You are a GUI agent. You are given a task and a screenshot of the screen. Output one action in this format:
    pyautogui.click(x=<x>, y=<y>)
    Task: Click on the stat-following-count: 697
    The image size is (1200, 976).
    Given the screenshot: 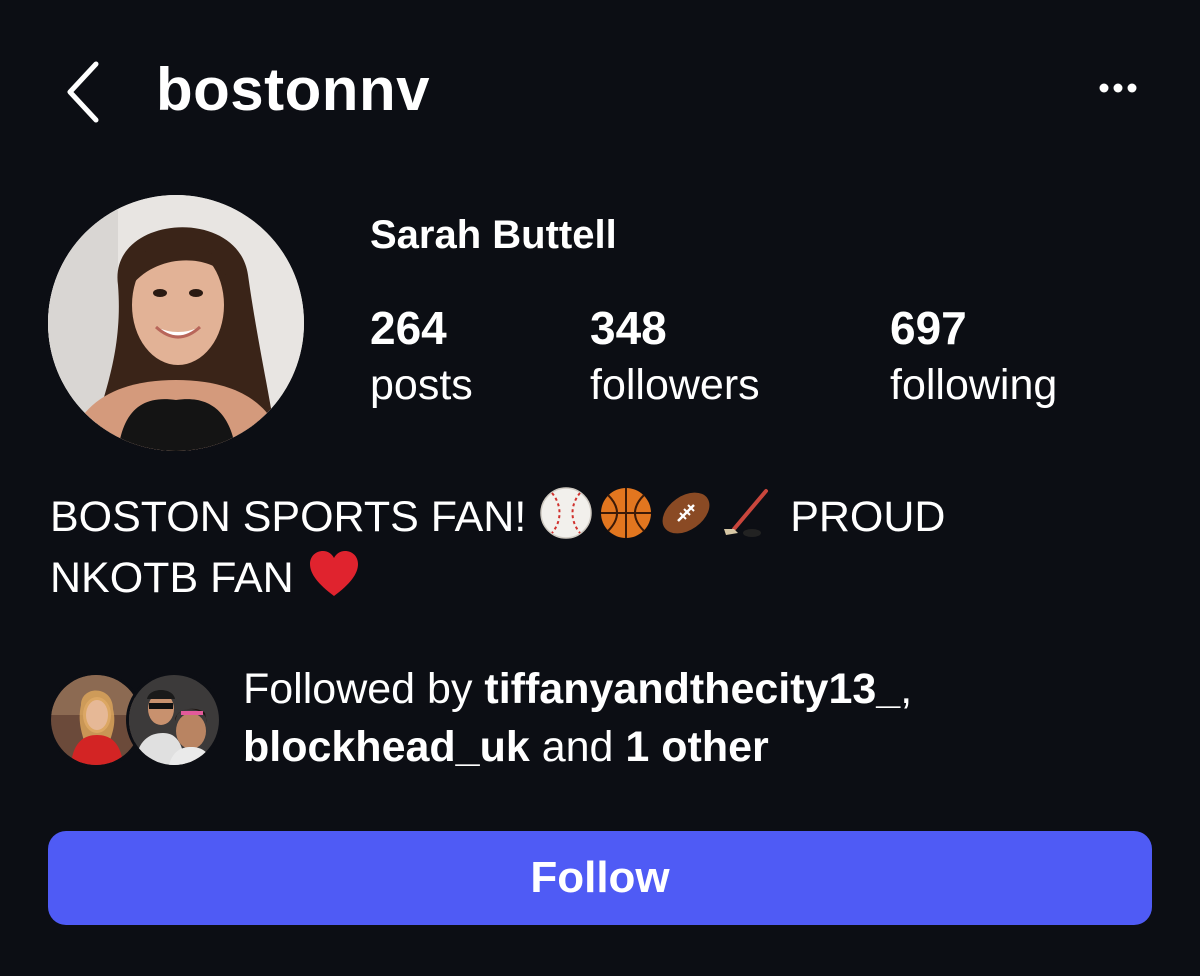 What is the action you would take?
    pyautogui.click(x=928, y=328)
    